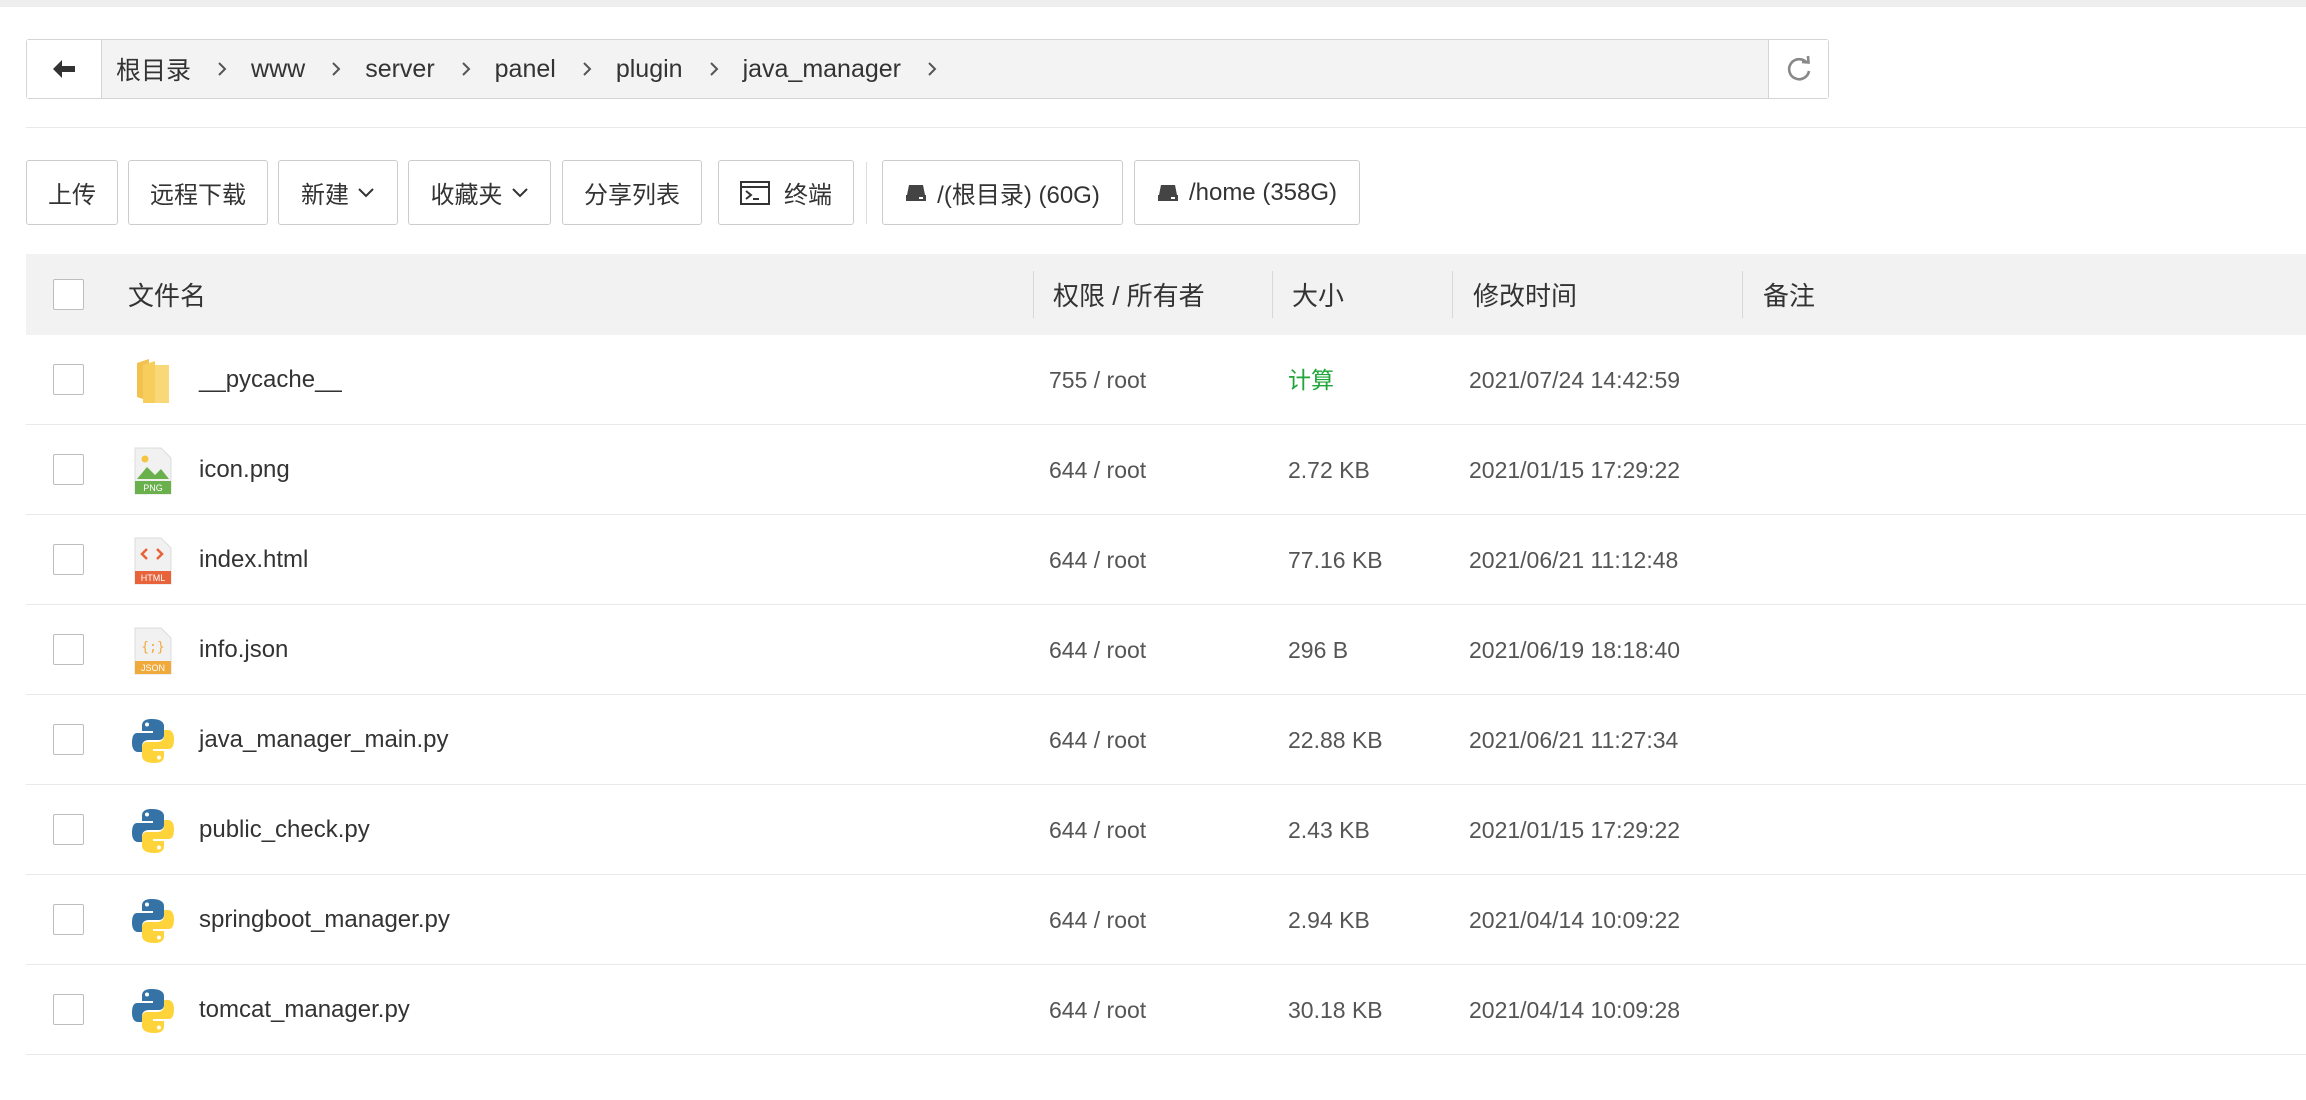 This screenshot has height=1100, width=2306. Describe the element at coordinates (1097, 380) in the screenshot. I see `file-perm: 755 / root` at that location.